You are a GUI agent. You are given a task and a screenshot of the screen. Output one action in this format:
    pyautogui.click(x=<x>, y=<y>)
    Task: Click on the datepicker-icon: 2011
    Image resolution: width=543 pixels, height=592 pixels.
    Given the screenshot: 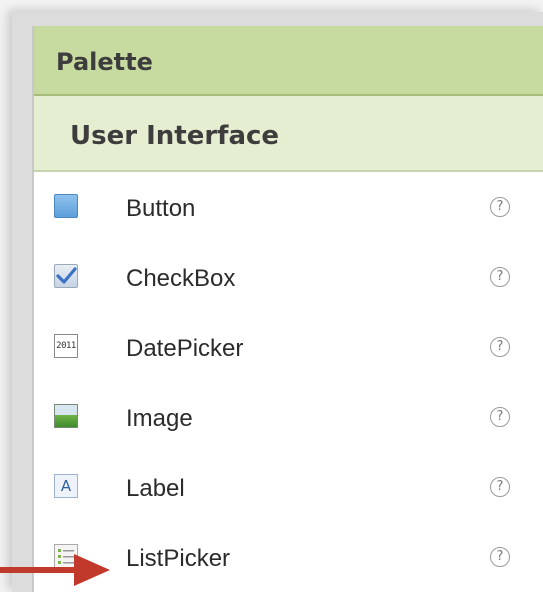 What is the action you would take?
    pyautogui.click(x=66, y=346)
    